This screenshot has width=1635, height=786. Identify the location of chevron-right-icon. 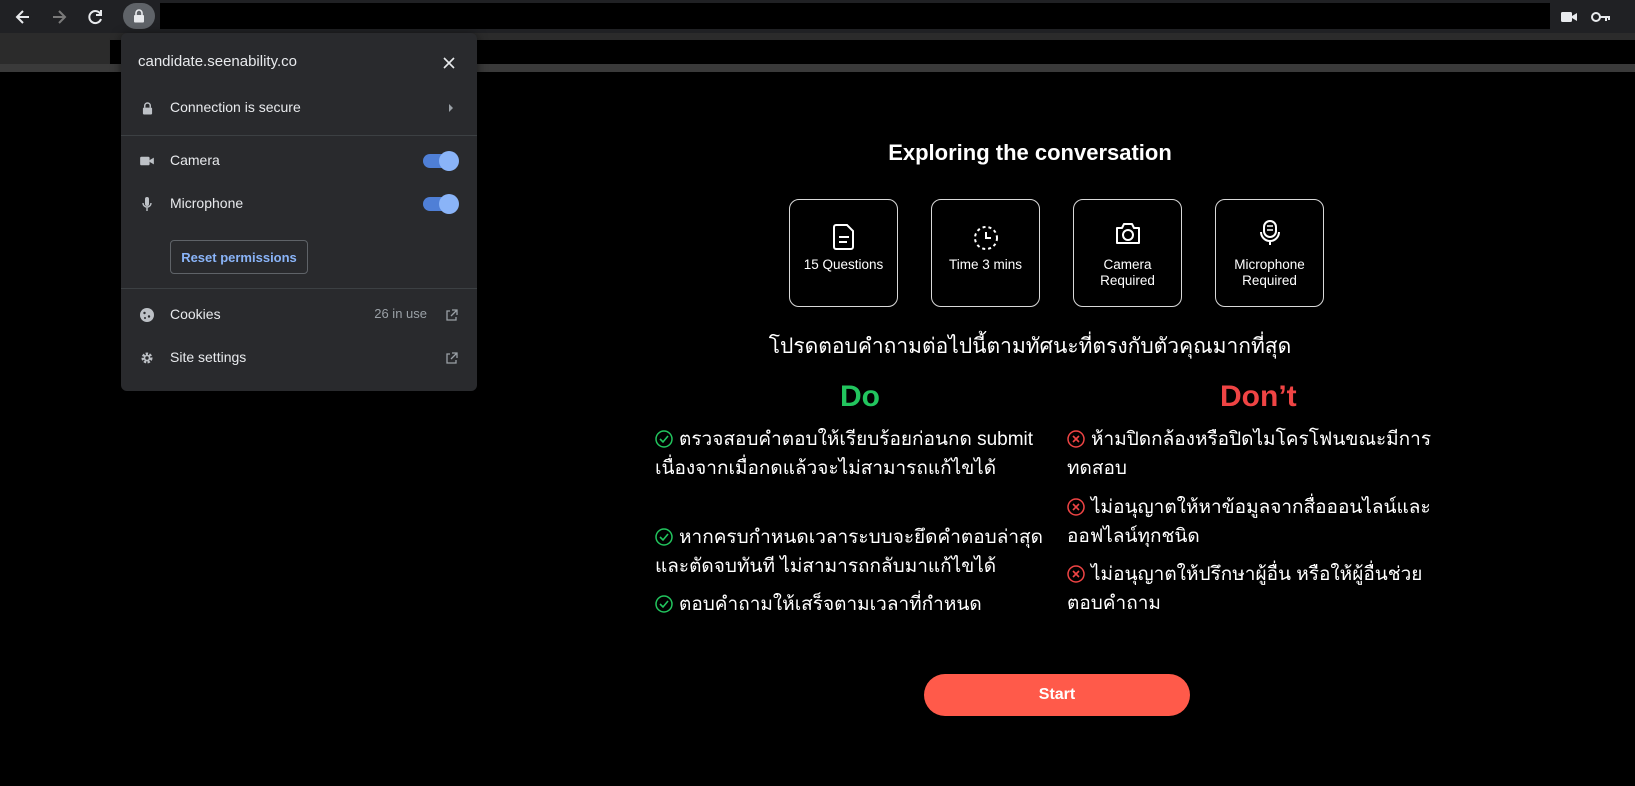
(451, 108).